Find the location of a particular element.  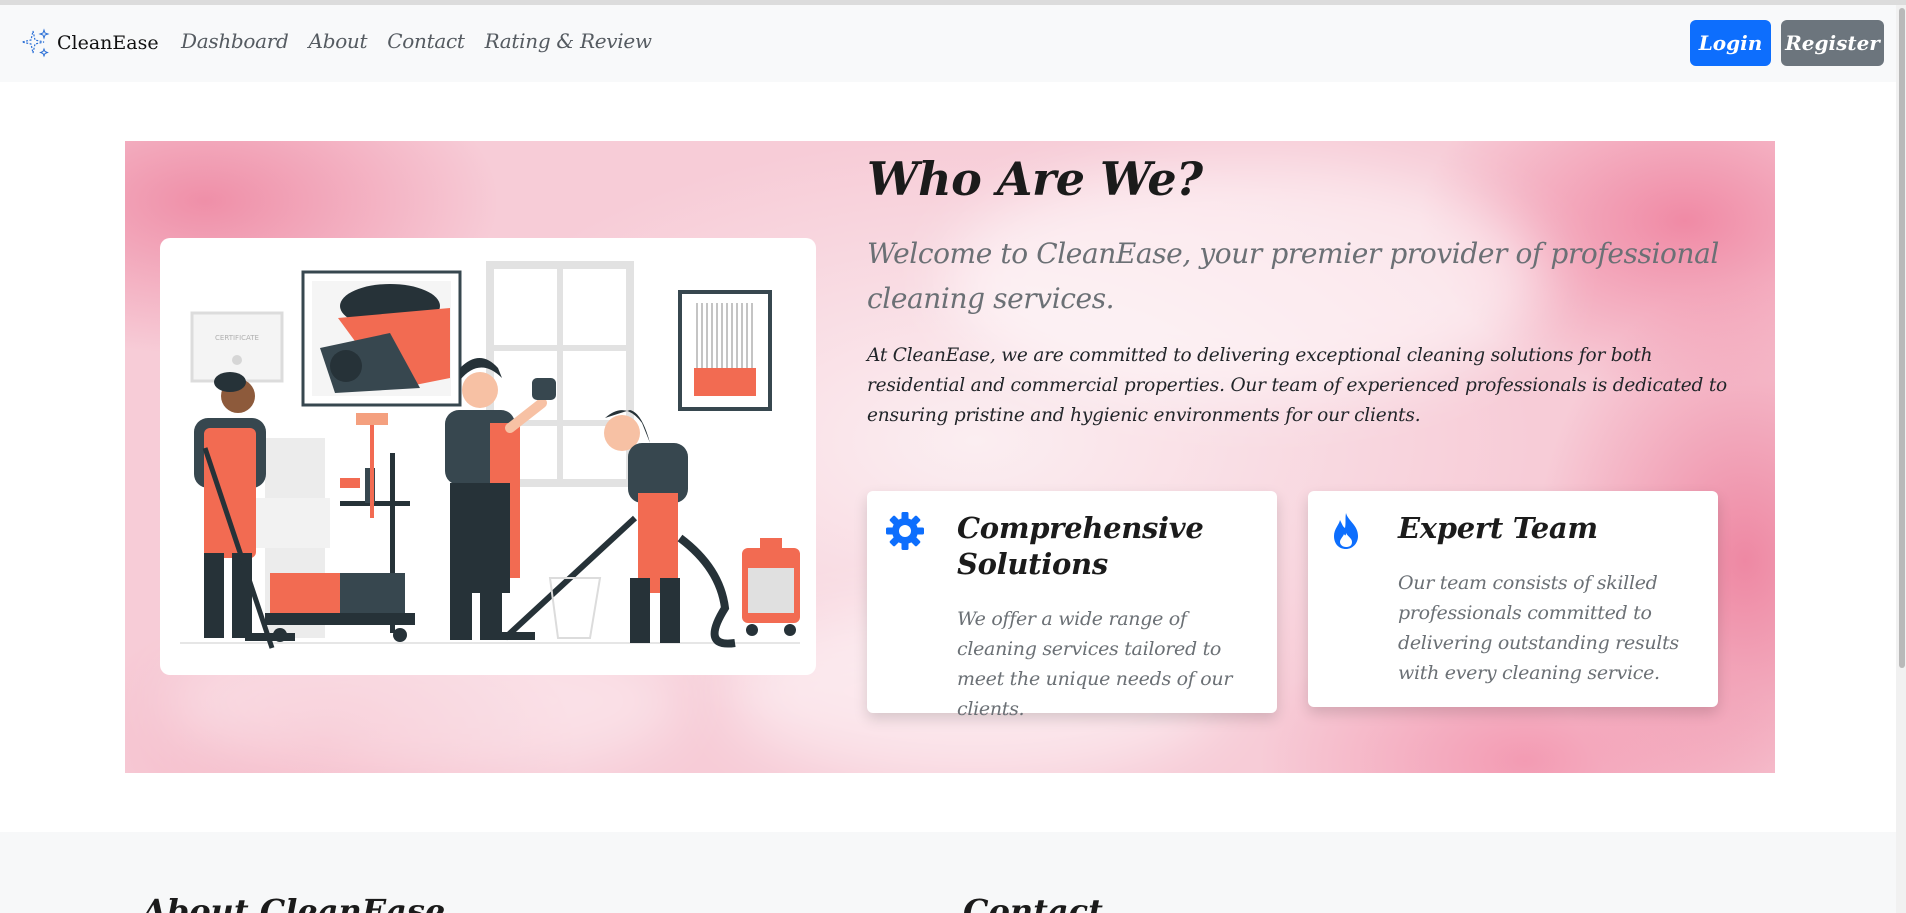

footer-contact-heading: Contact is located at coordinates (1033, 902).